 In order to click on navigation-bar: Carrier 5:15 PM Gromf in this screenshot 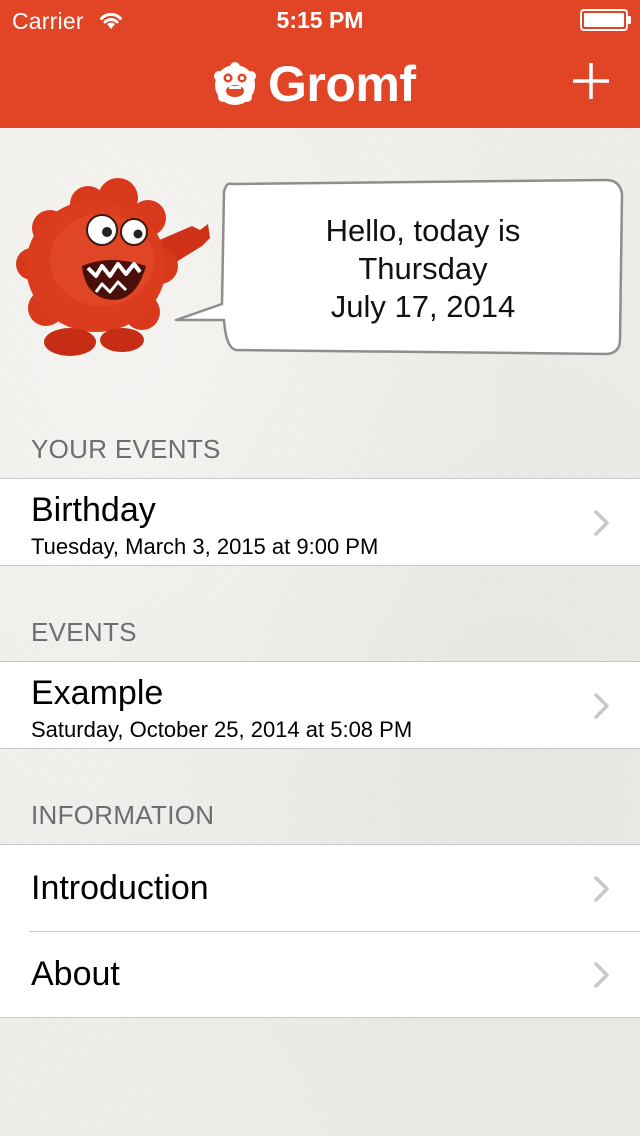, I will do `click(320, 64)`.